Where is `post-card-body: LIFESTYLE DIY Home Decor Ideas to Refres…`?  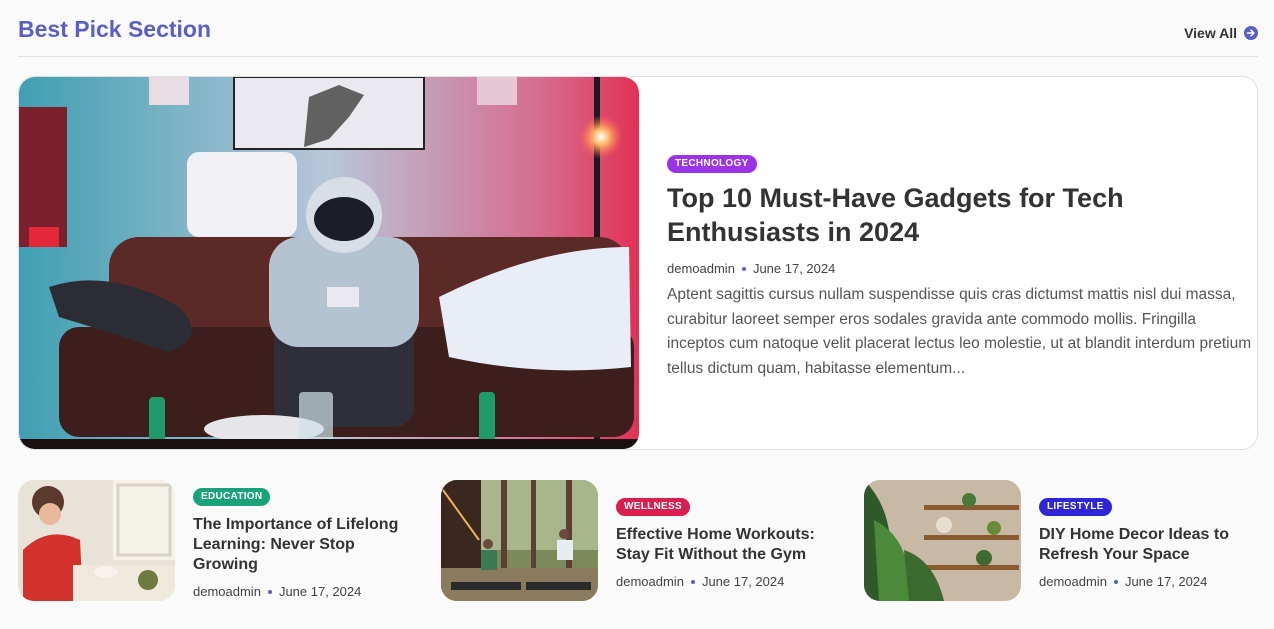
post-card-body: LIFESTYLE DIY Home Decor Ideas to Refres… is located at coordinates (1151, 542).